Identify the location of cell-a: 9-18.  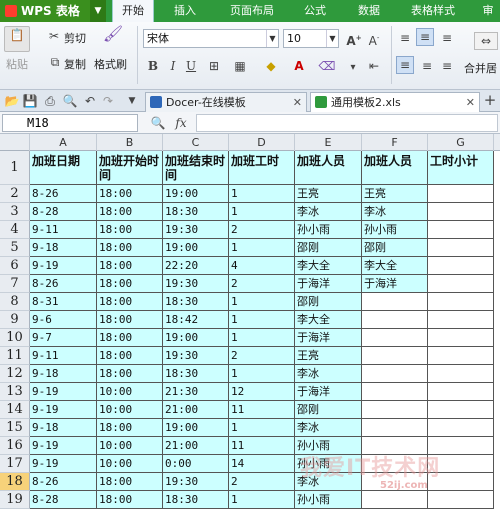
(63, 374).